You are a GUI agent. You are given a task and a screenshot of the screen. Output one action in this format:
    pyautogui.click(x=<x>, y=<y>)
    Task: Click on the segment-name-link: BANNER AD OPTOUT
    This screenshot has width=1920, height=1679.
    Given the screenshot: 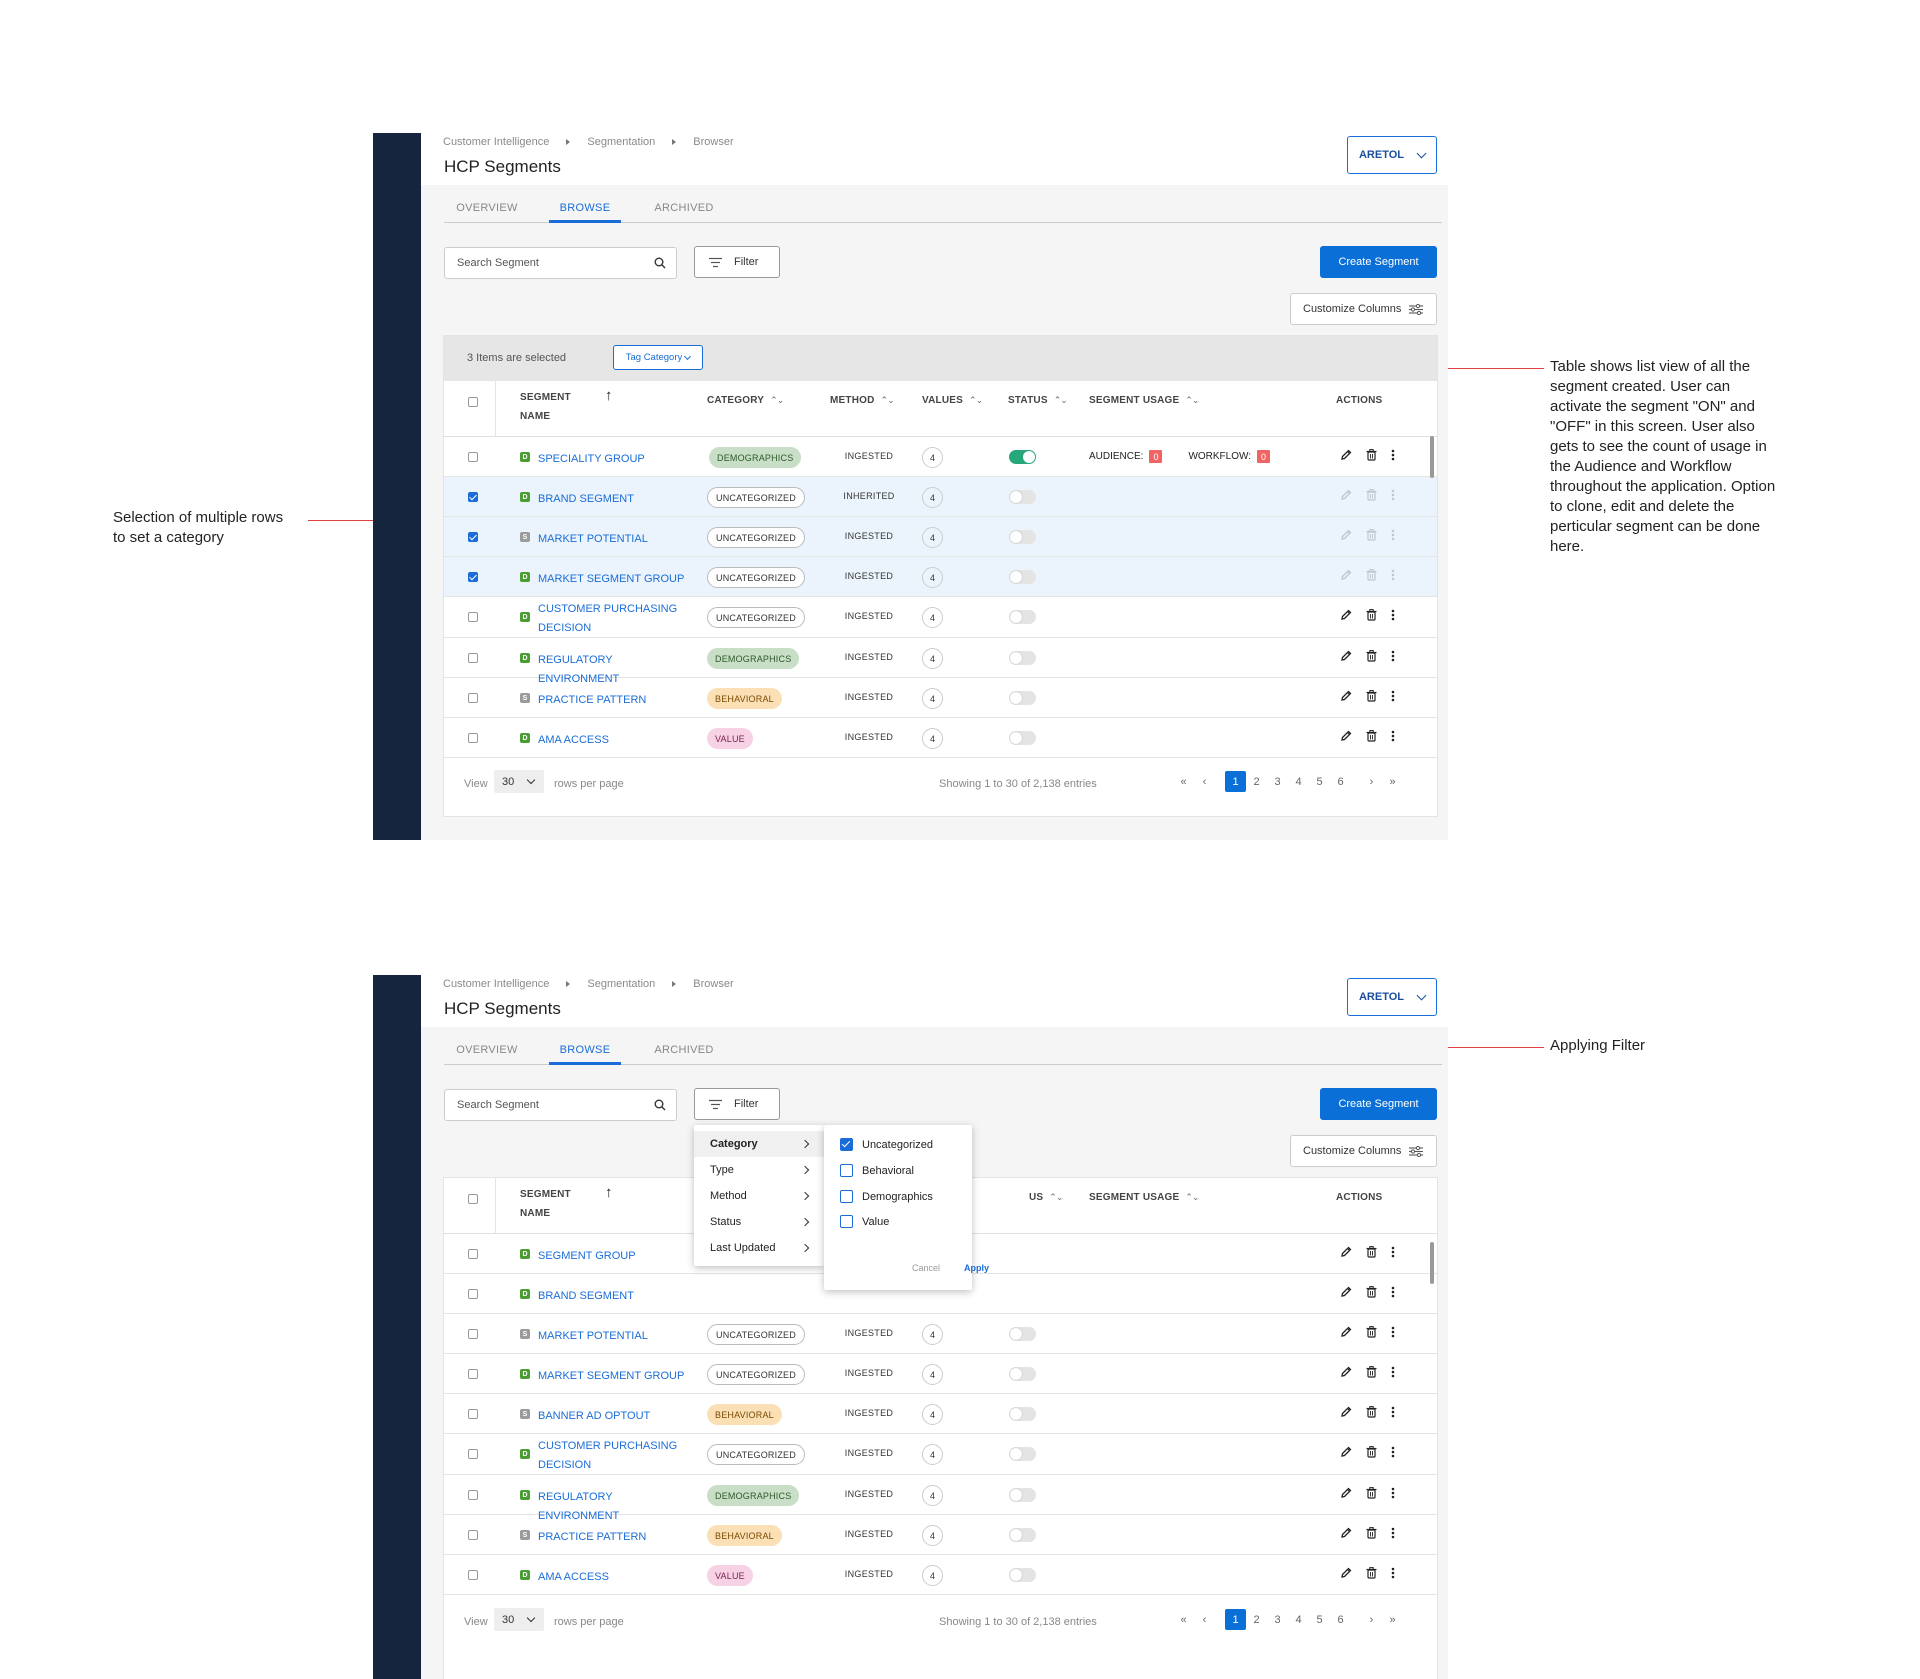 What is the action you would take?
    pyautogui.click(x=613, y=1416)
    